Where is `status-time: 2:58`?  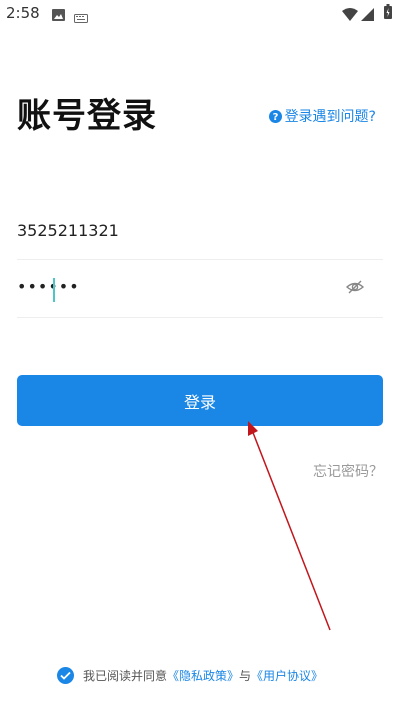
status-time: 2:58 is located at coordinates (23, 13).